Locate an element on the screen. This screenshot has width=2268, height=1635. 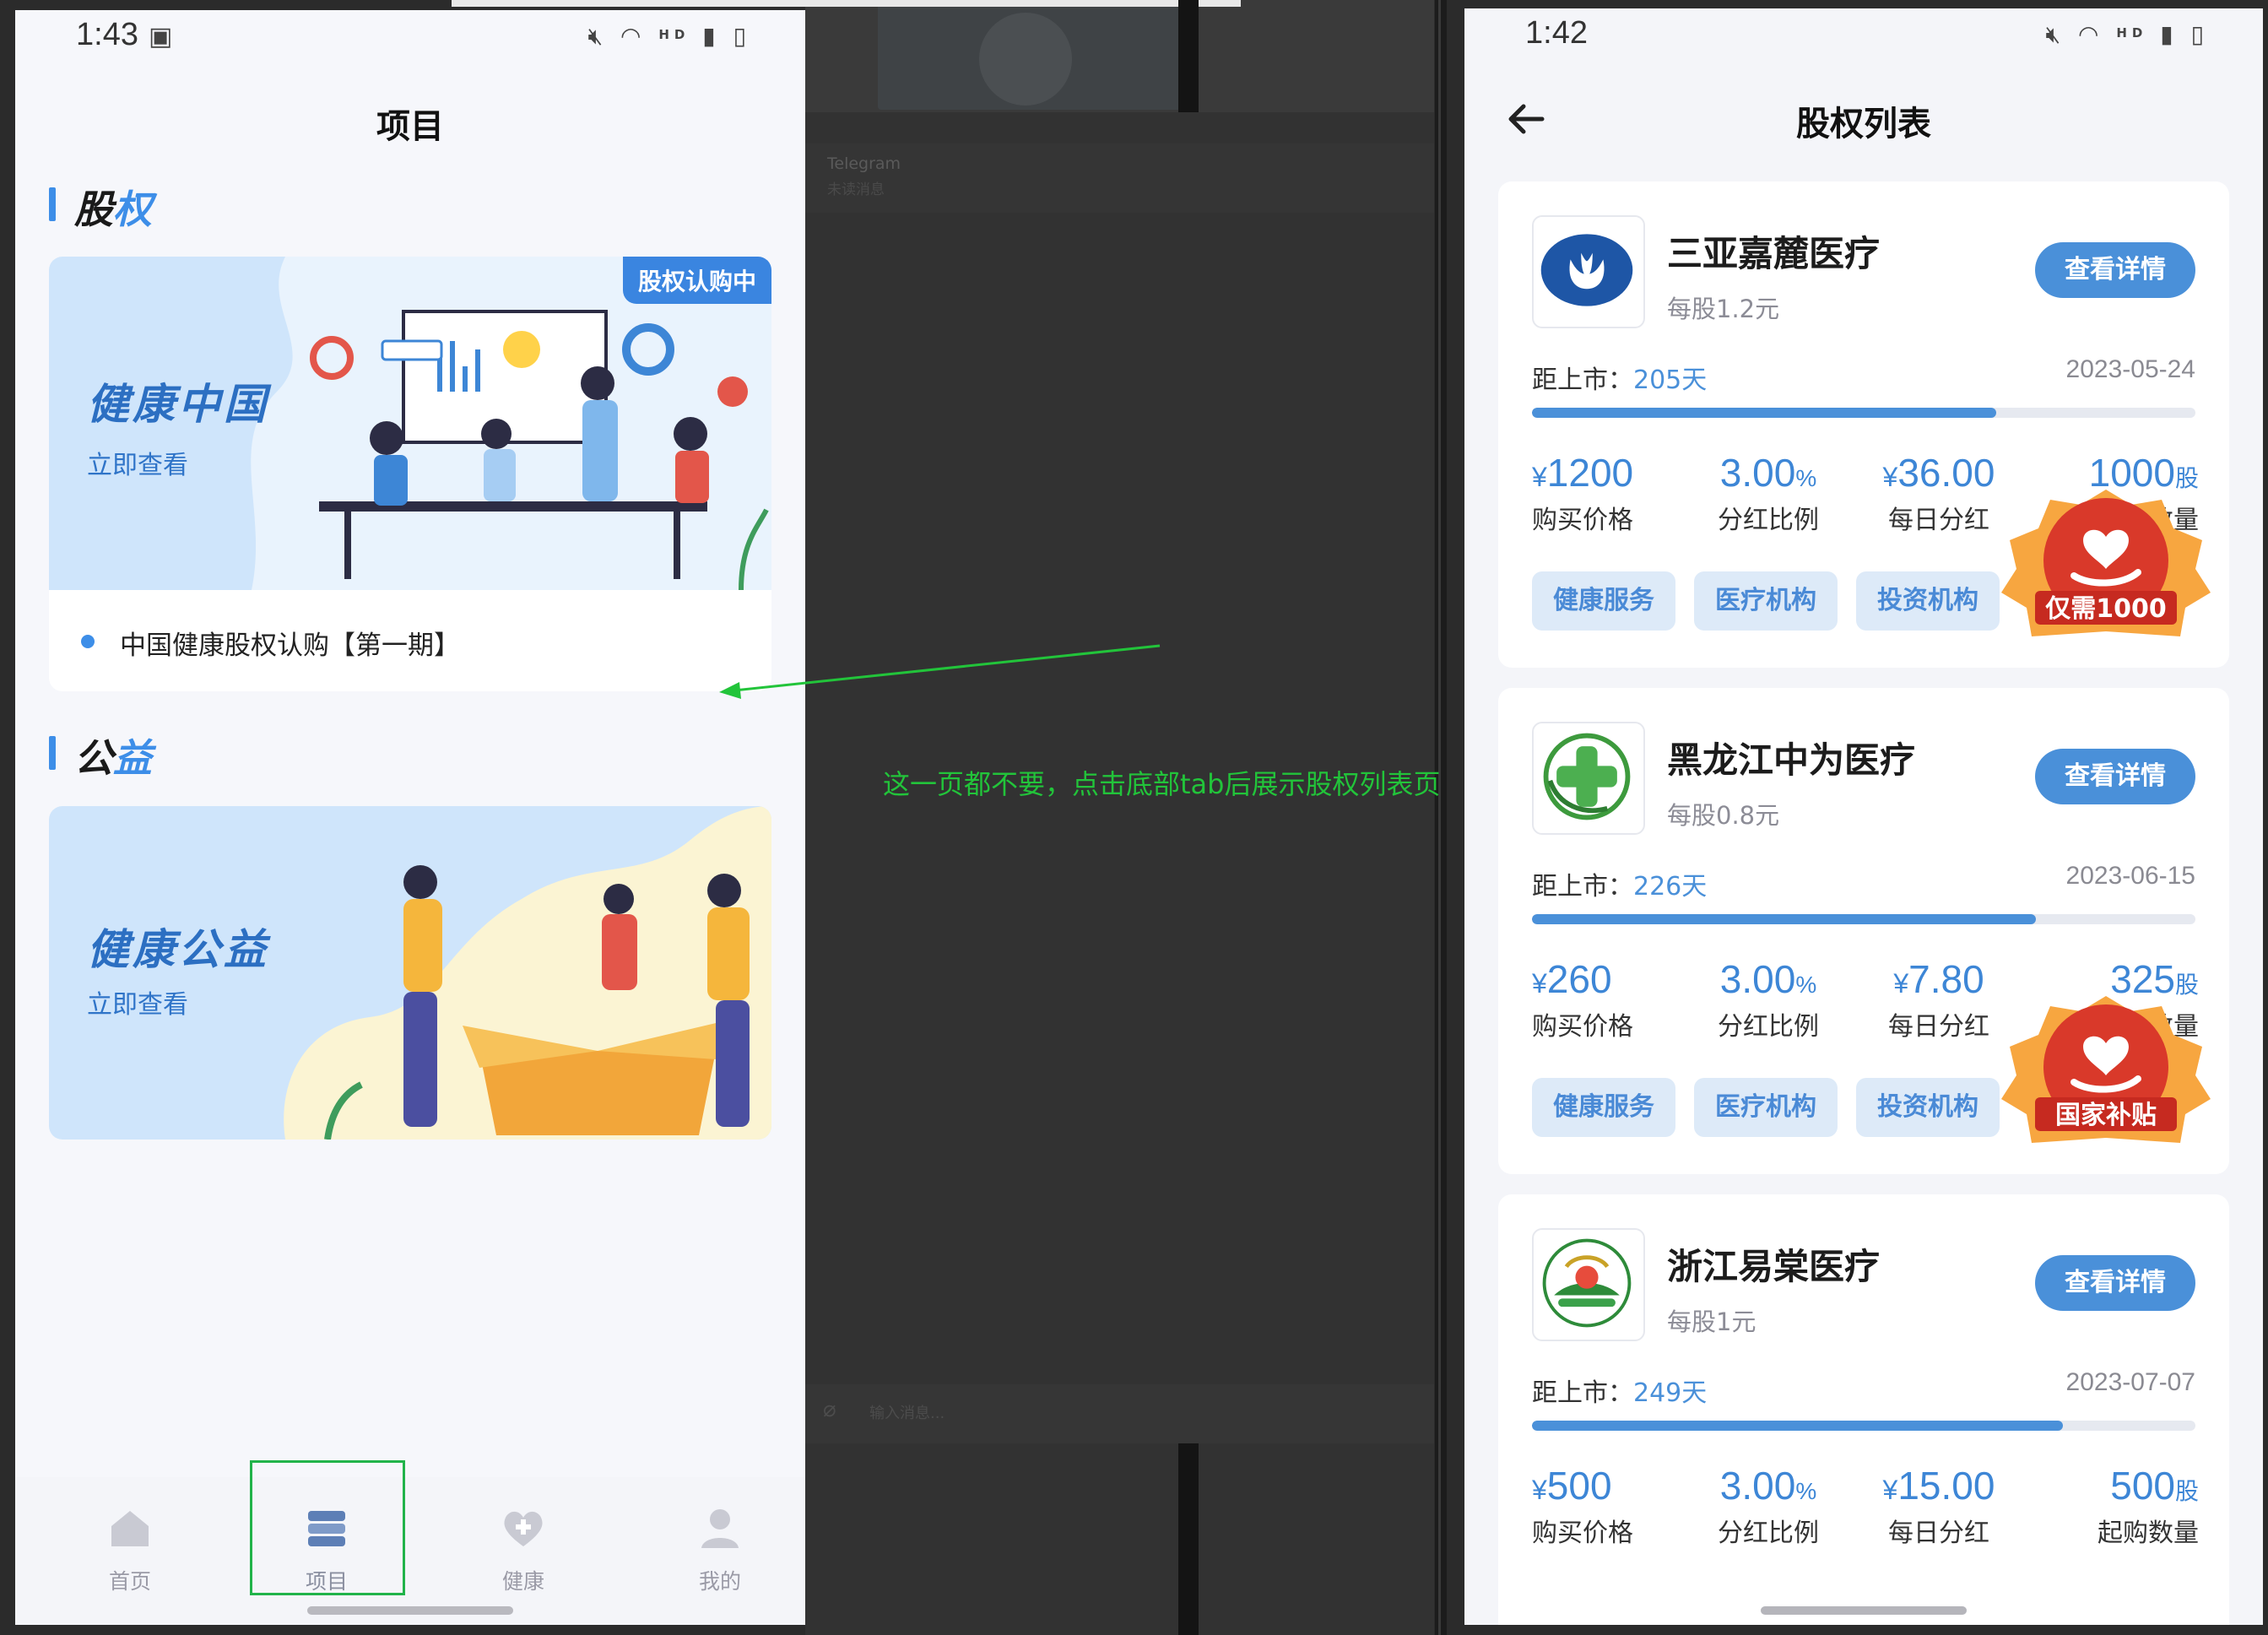
tab-health: 健康 is located at coordinates (524, 1548).